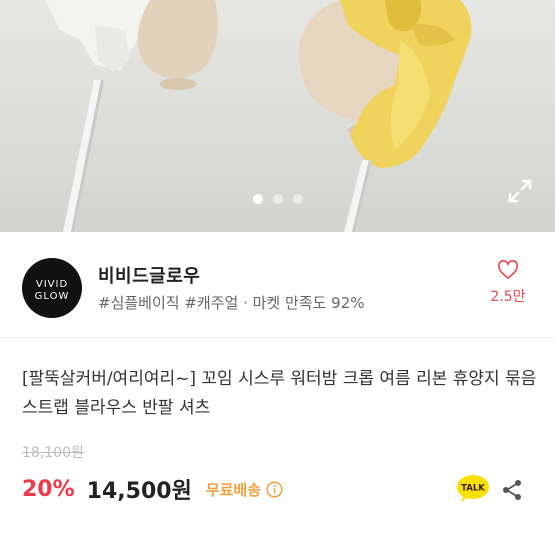 This screenshot has width=555, height=555. I want to click on free-shipping-label: 무료배송, so click(233, 489).